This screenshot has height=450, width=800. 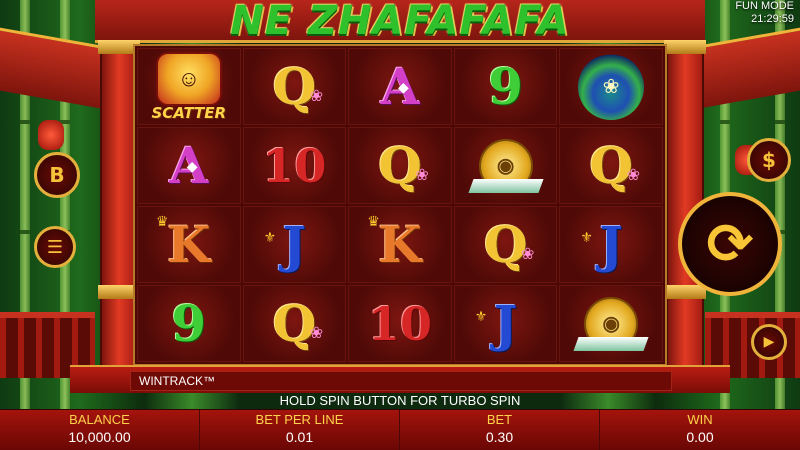 I want to click on reel-cell: ☺ SCATTER, so click(x=189, y=86).